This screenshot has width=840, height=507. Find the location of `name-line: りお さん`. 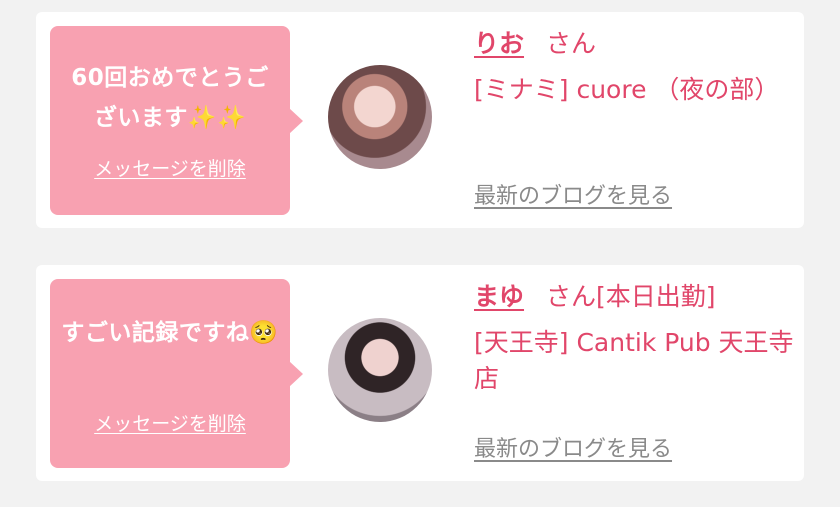

name-line: りお さん is located at coordinates (634, 44).